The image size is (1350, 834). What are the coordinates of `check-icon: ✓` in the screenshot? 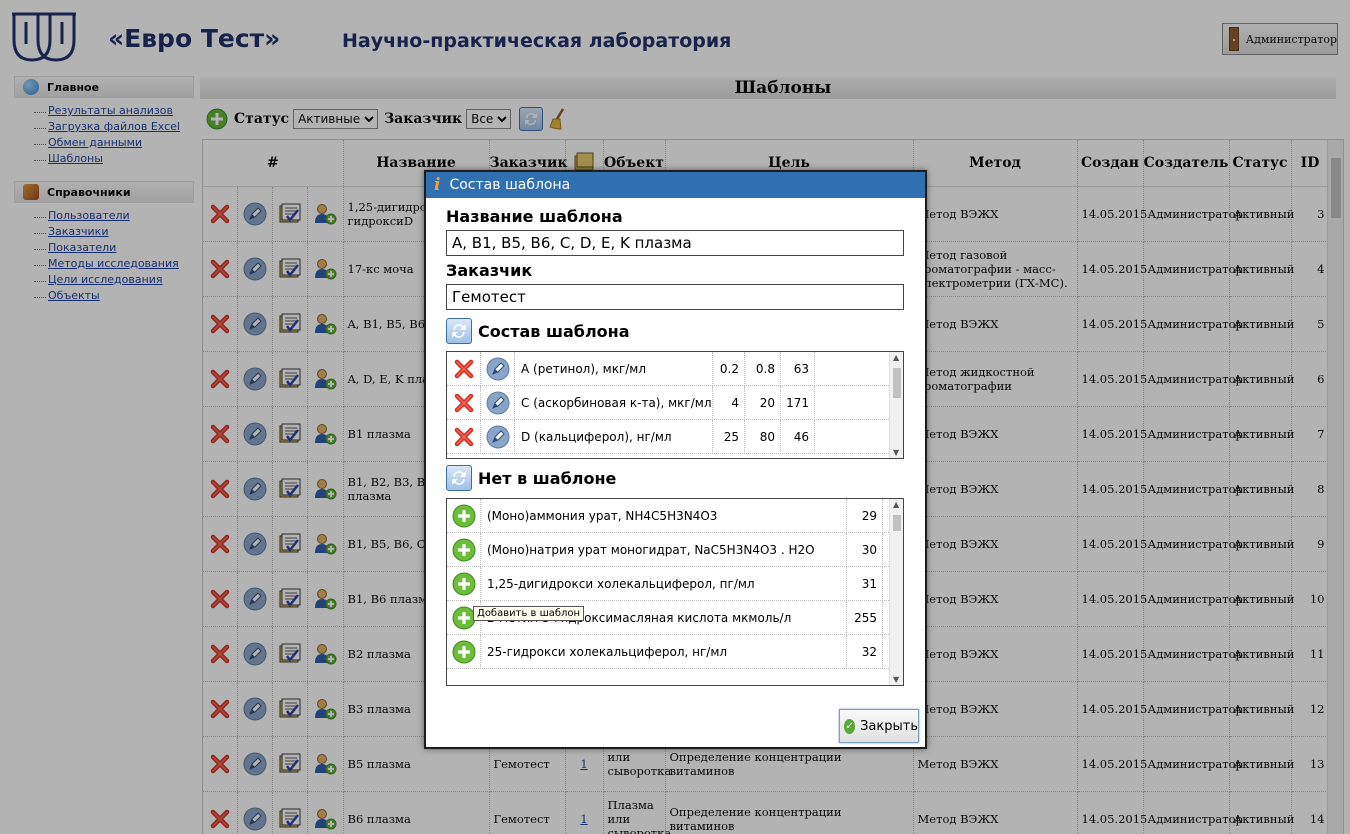 It's located at (850, 726).